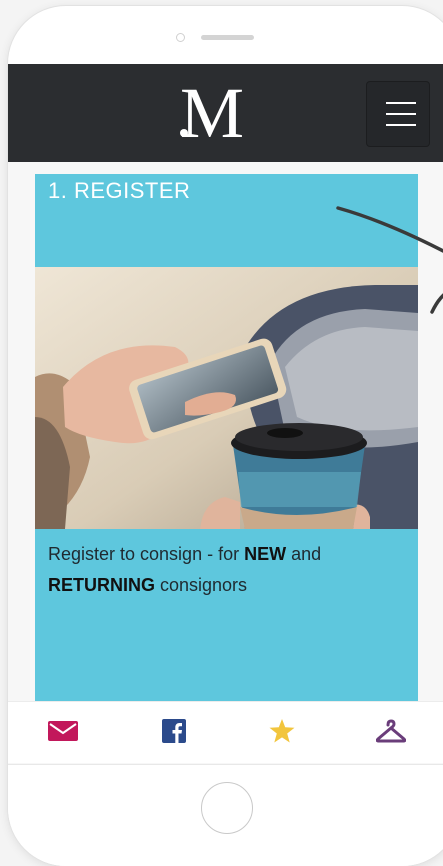  What do you see at coordinates (63, 733) in the screenshot?
I see `mail-icon` at bounding box center [63, 733].